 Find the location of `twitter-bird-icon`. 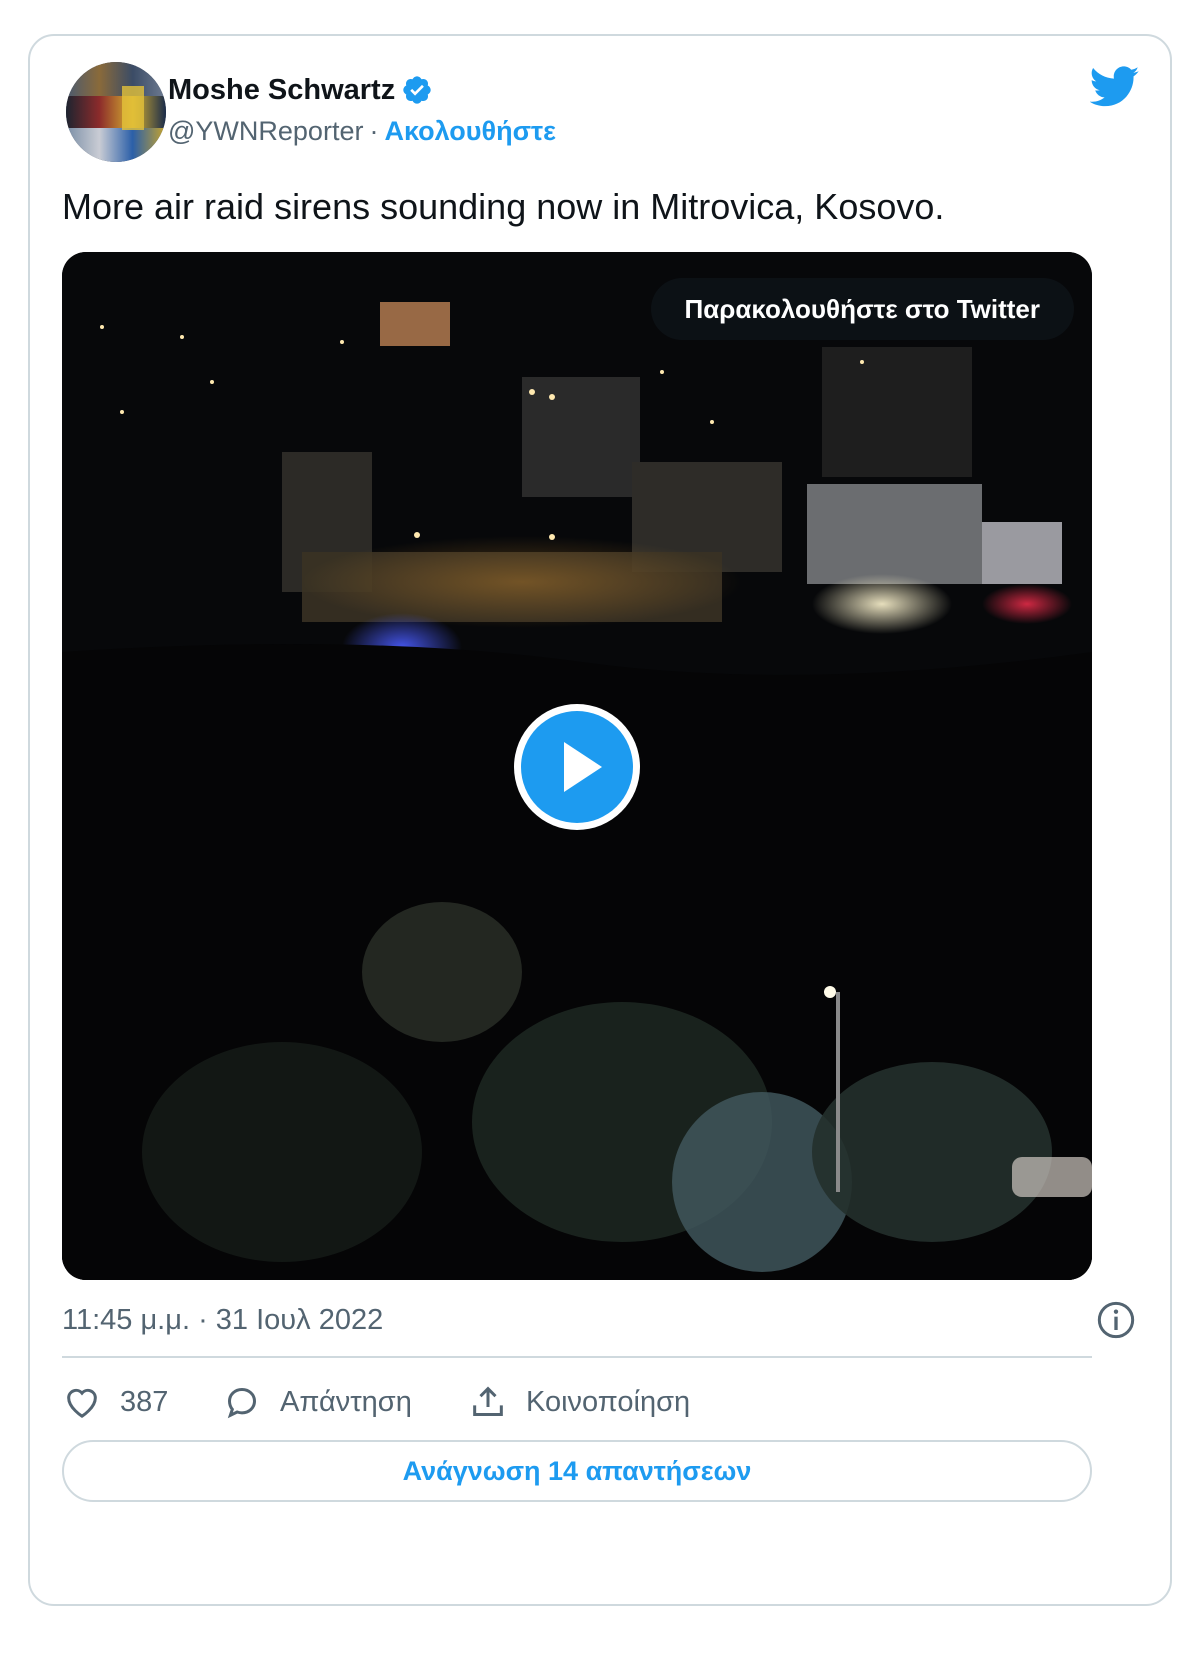

twitter-bird-icon is located at coordinates (1115, 87).